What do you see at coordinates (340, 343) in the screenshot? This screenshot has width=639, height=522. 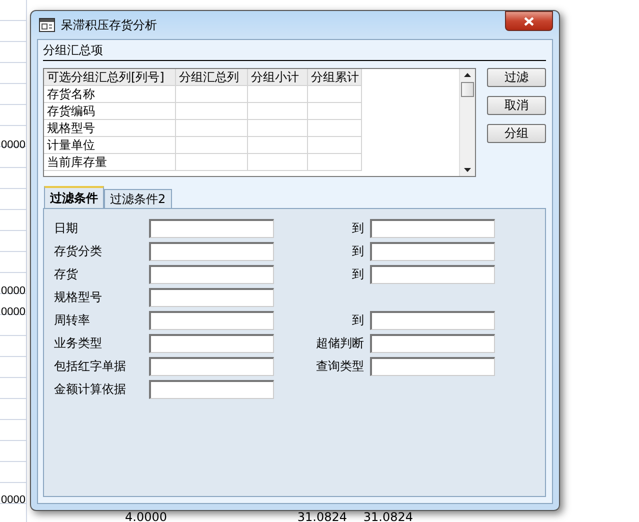 I see `field-label: 超储判断` at bounding box center [340, 343].